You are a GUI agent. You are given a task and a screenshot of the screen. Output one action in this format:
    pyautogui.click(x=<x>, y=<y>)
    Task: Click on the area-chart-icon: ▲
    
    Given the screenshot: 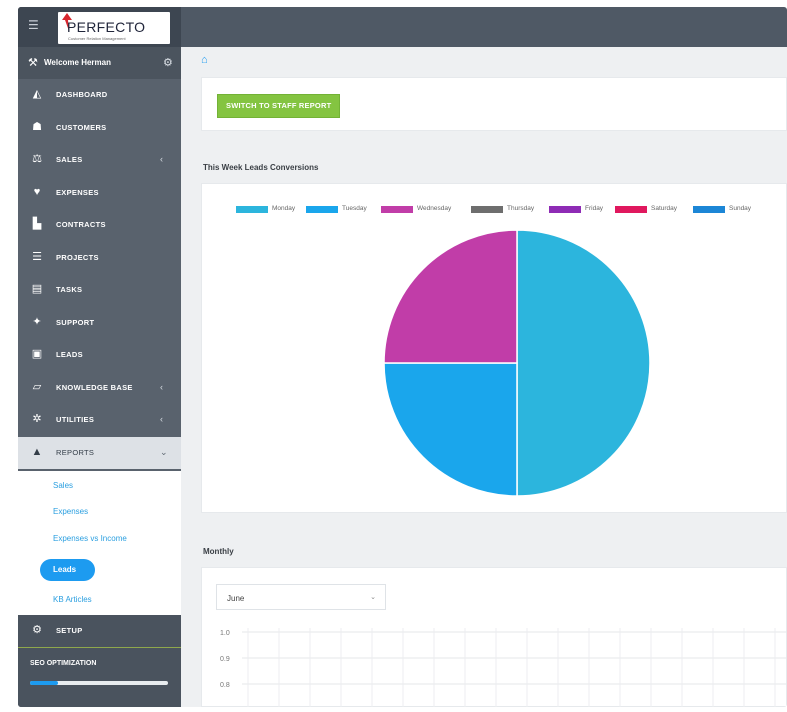 What is the action you would take?
    pyautogui.click(x=37, y=451)
    